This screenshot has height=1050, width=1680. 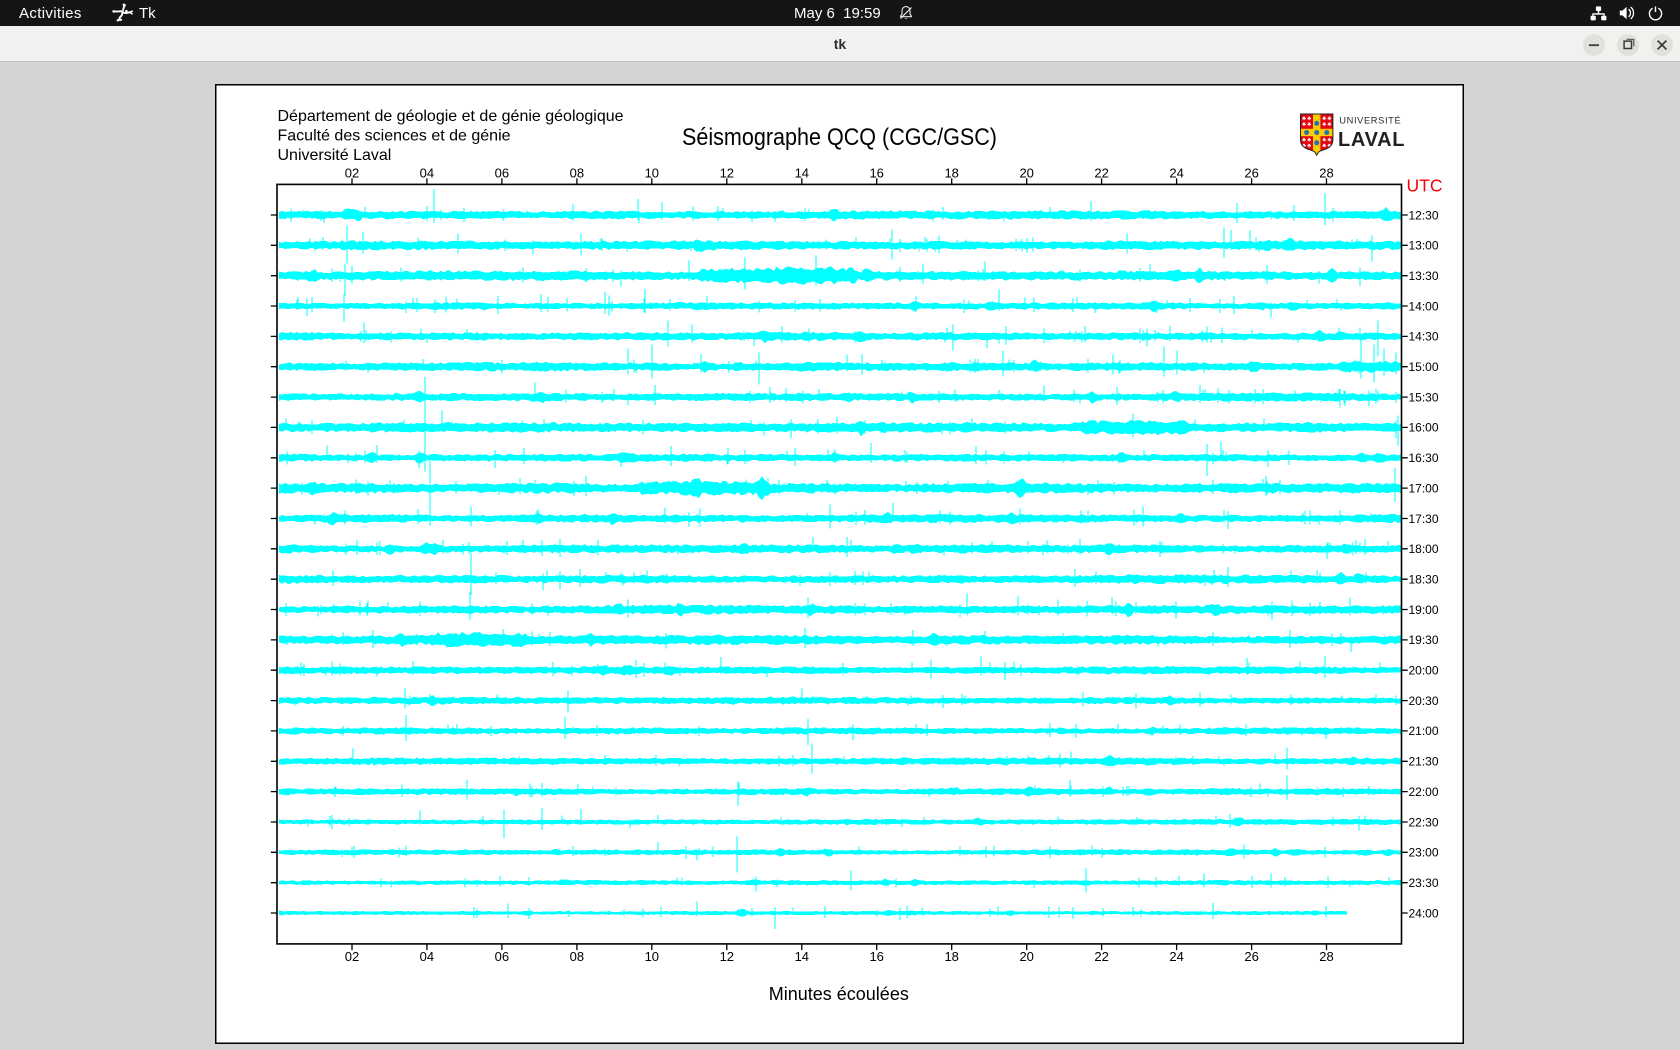 I want to click on svg-text: 24, so click(x=1176, y=956).